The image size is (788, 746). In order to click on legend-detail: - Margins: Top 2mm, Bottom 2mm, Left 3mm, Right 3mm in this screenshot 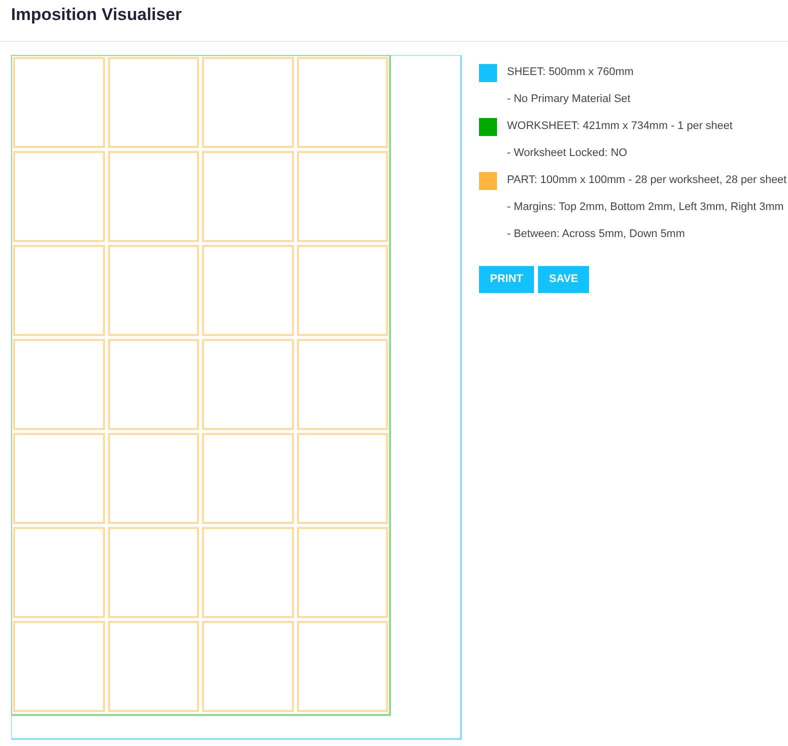, I will do `click(645, 208)`.